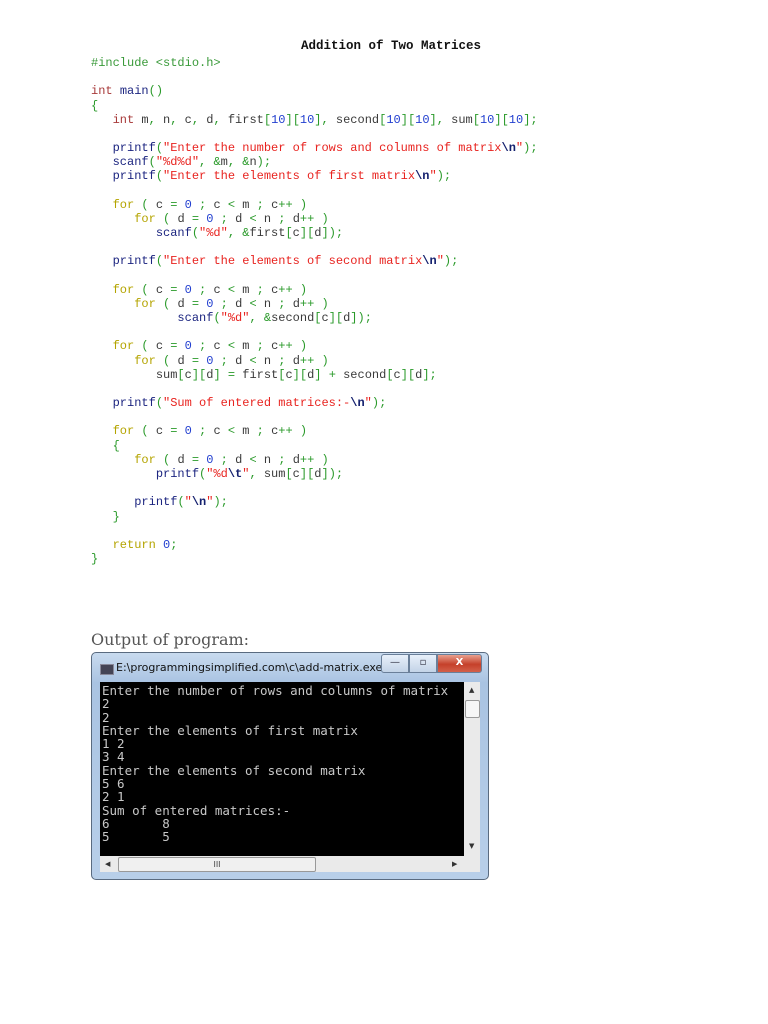  I want to click on horizontal-scroll-thumb: III, so click(217, 864).